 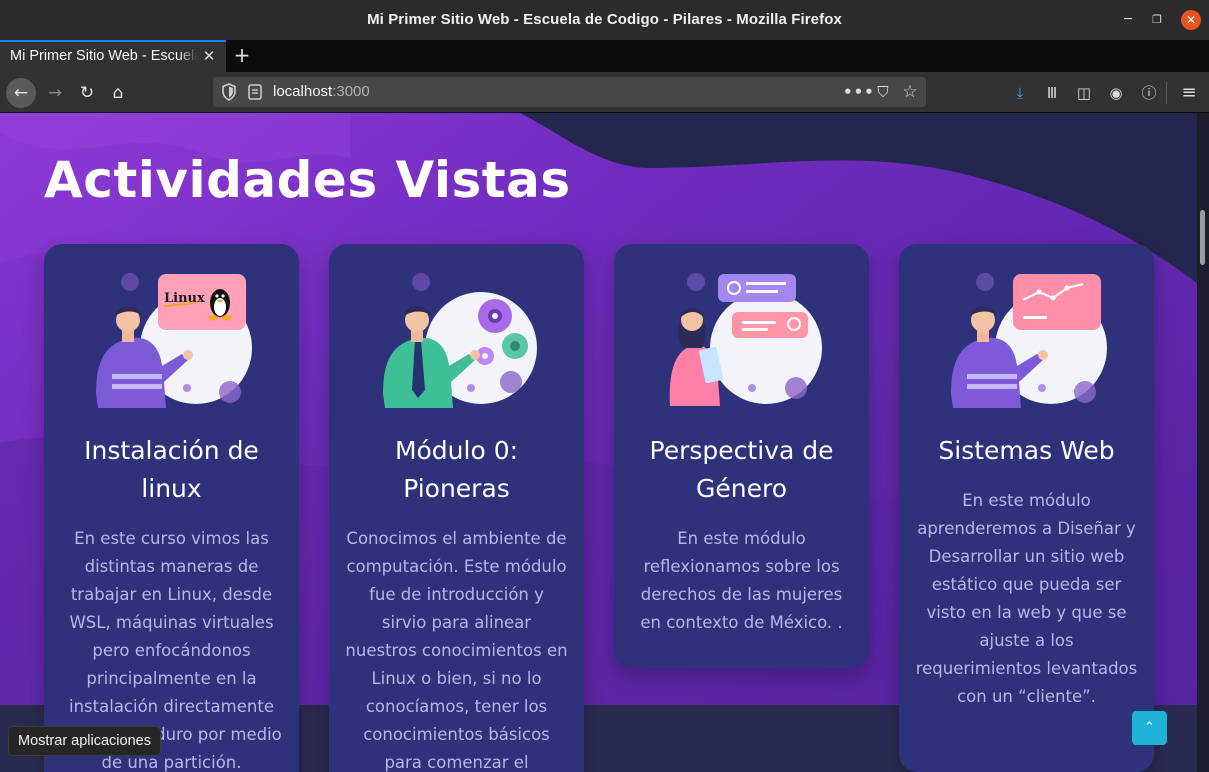 I want to click on card-title: Sistemas Web, so click(x=1026, y=451).